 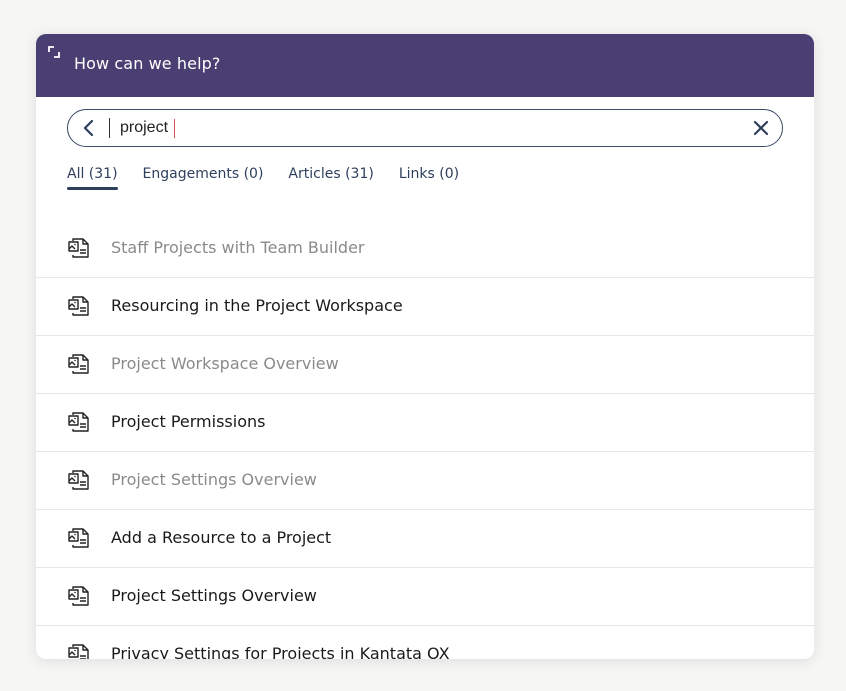 What do you see at coordinates (92, 178) in the screenshot?
I see `tab-all: All (31)` at bounding box center [92, 178].